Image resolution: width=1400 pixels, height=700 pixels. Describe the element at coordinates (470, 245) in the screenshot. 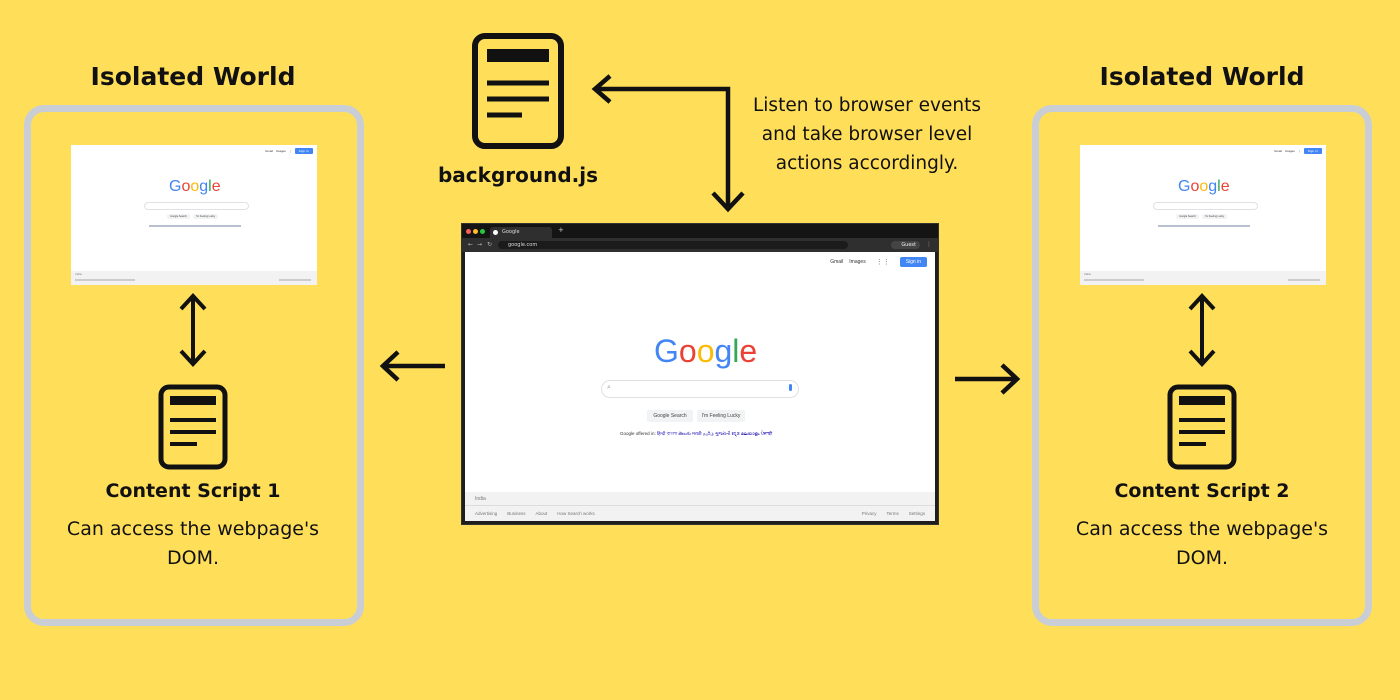

I see `back-icon: ←` at that location.